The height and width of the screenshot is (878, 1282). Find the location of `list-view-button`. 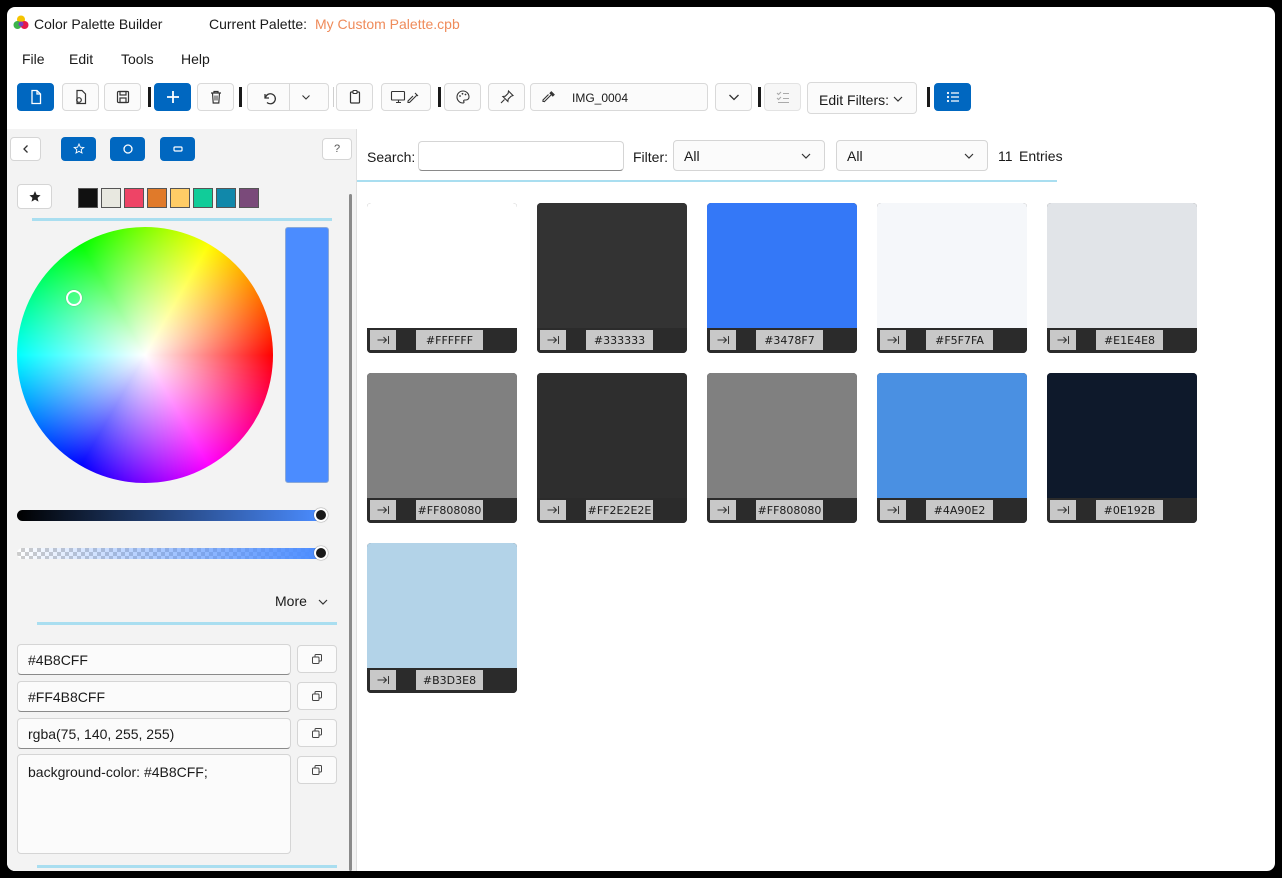

list-view-button is located at coordinates (952, 97).